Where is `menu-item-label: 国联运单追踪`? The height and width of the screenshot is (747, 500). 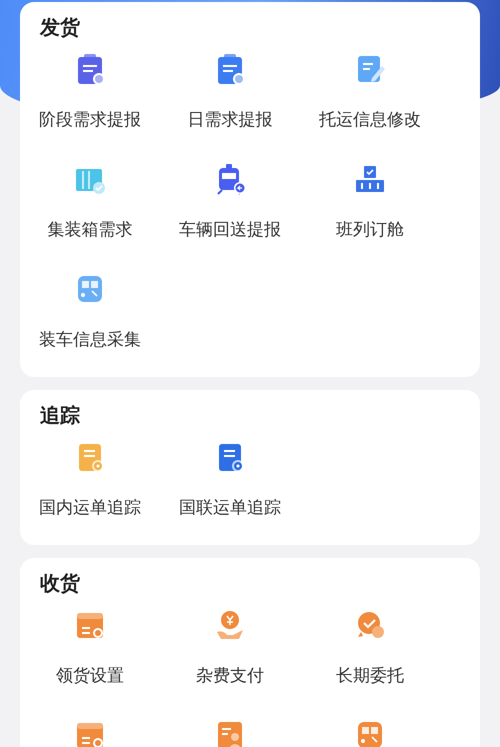 menu-item-label: 国联运单追踪 is located at coordinates (230, 508).